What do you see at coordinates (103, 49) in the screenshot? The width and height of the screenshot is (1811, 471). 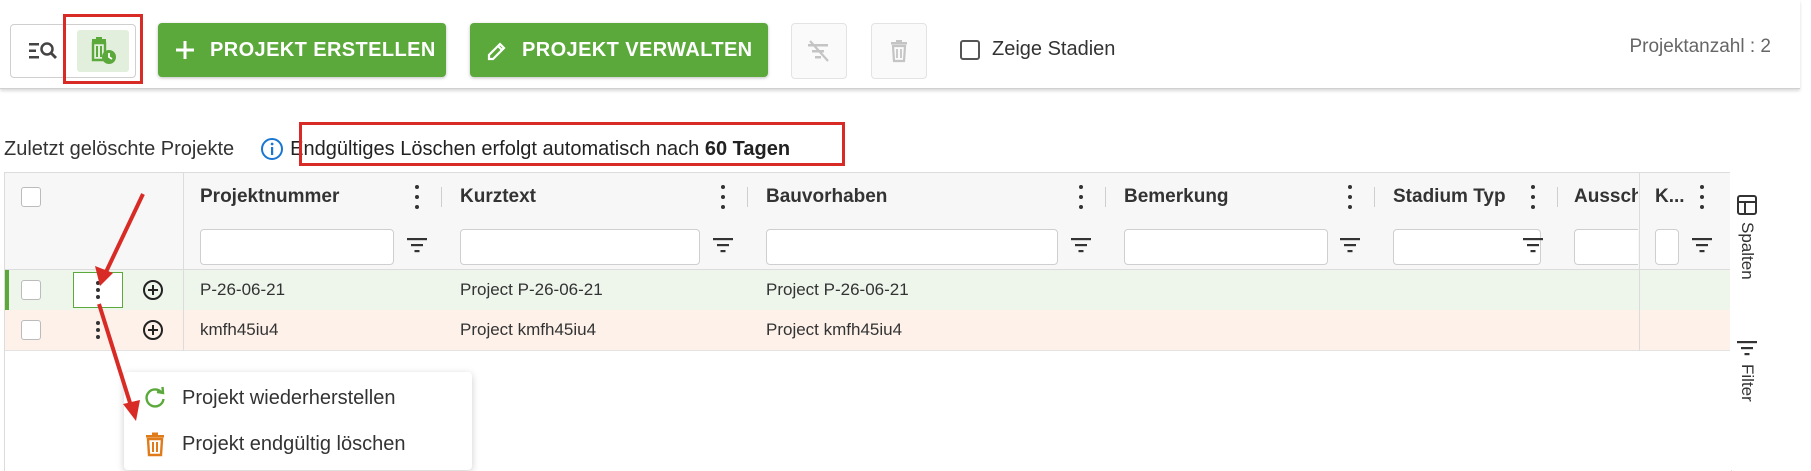 I see `highlight-deleted-toggle` at bounding box center [103, 49].